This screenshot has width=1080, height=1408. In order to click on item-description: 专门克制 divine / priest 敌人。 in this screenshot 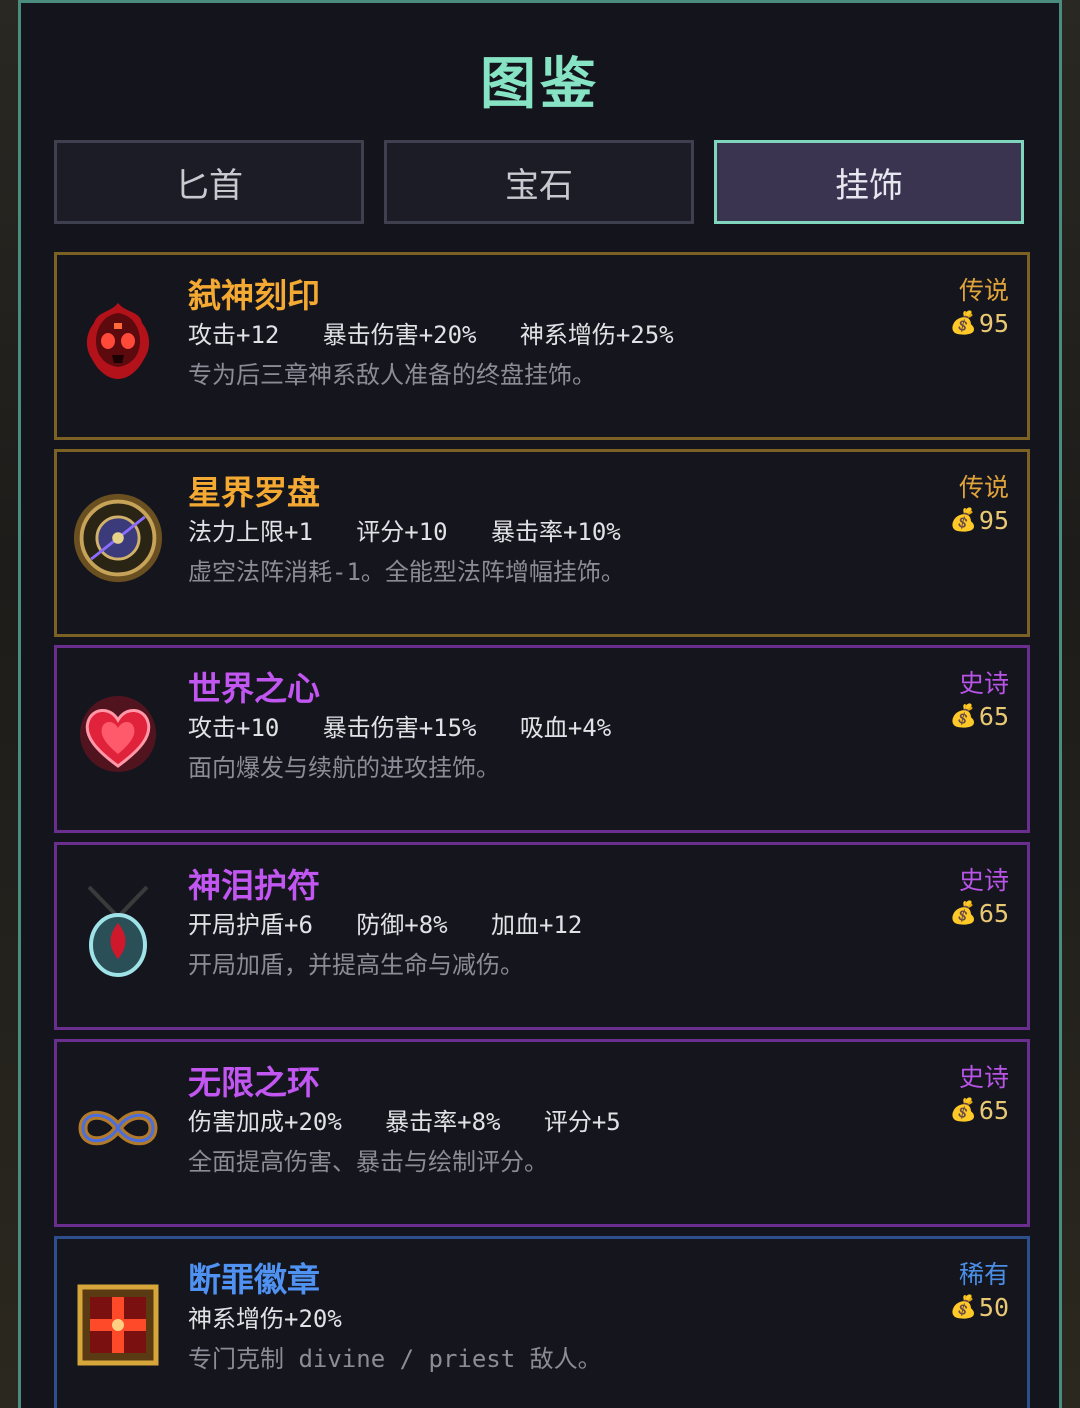, I will do `click(395, 1359)`.